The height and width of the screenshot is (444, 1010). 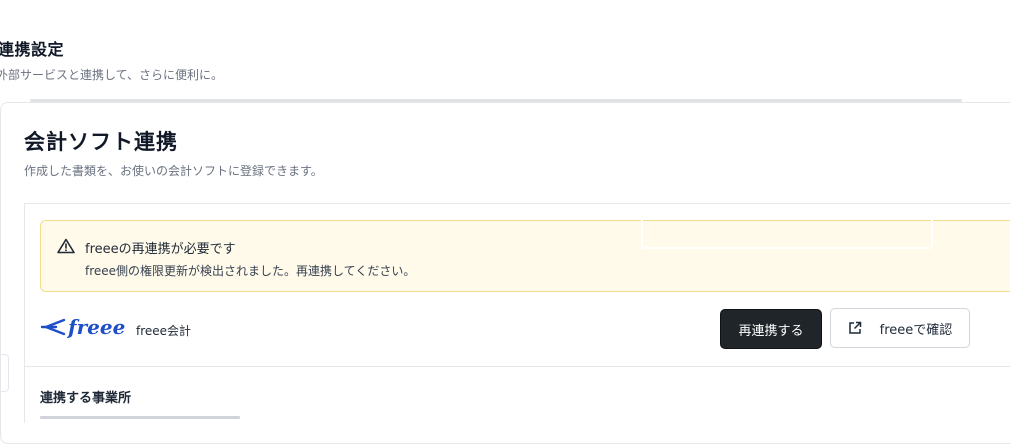 What do you see at coordinates (101, 142) in the screenshot?
I see `section-title: 会計ソフト連携` at bounding box center [101, 142].